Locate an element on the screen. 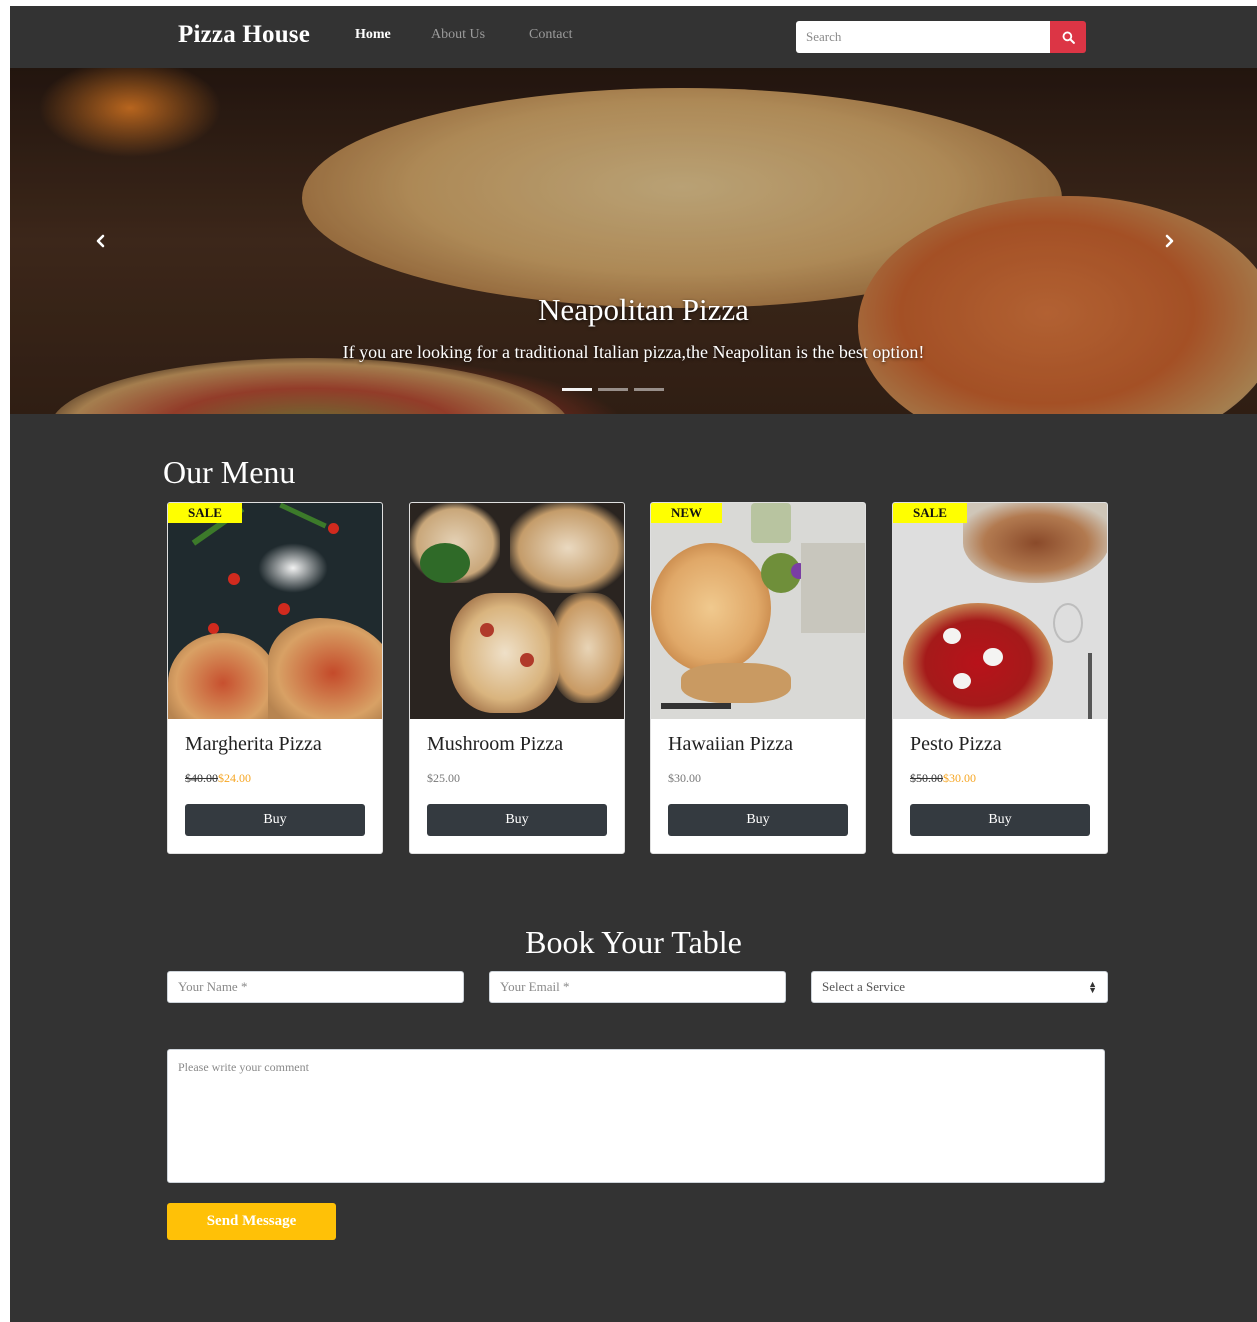 The width and height of the screenshot is (1257, 1322). chevron-right-icon is located at coordinates (1169, 241).